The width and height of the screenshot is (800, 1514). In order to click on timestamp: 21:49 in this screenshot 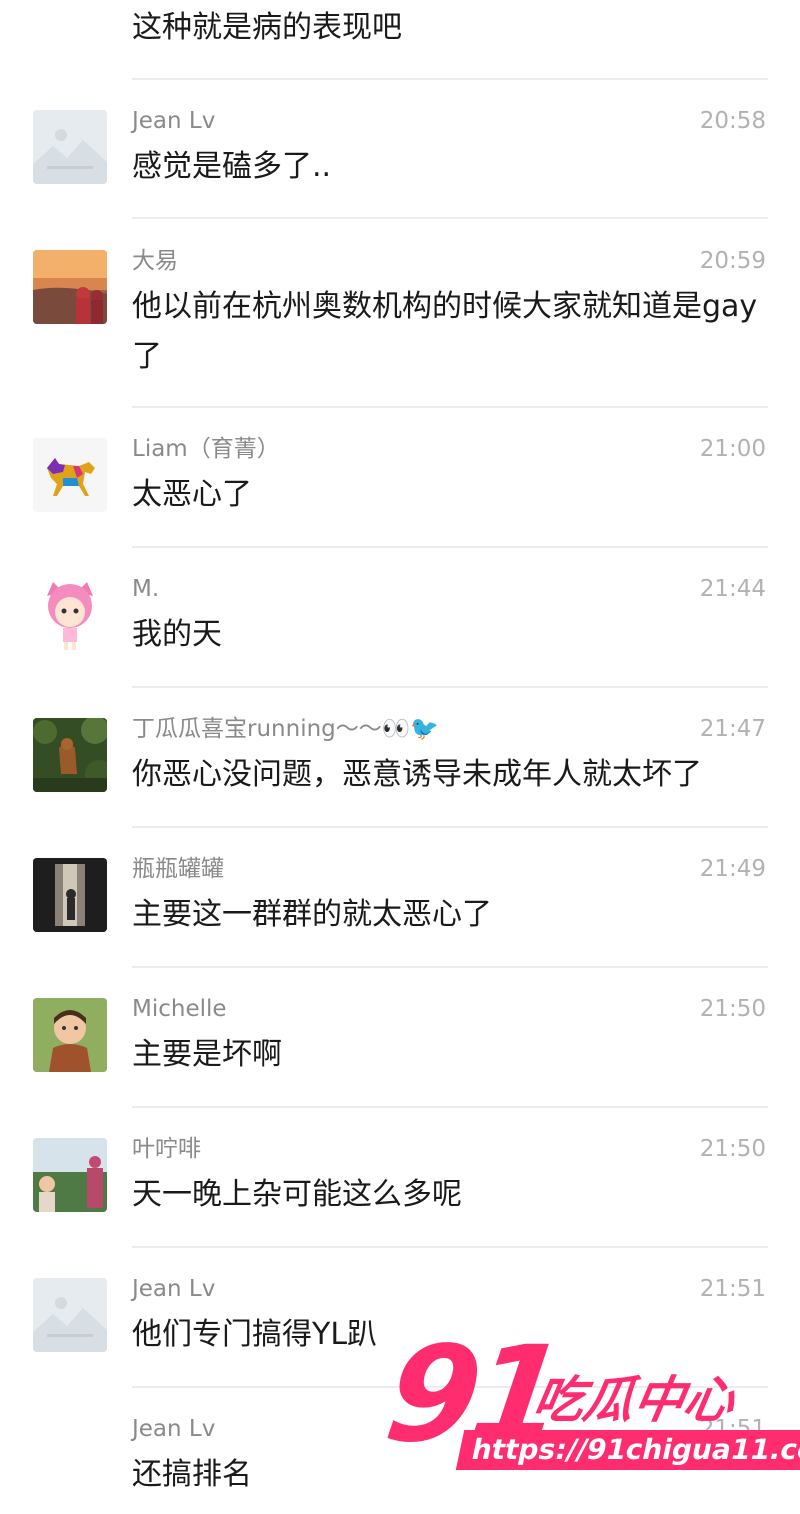, I will do `click(732, 869)`.